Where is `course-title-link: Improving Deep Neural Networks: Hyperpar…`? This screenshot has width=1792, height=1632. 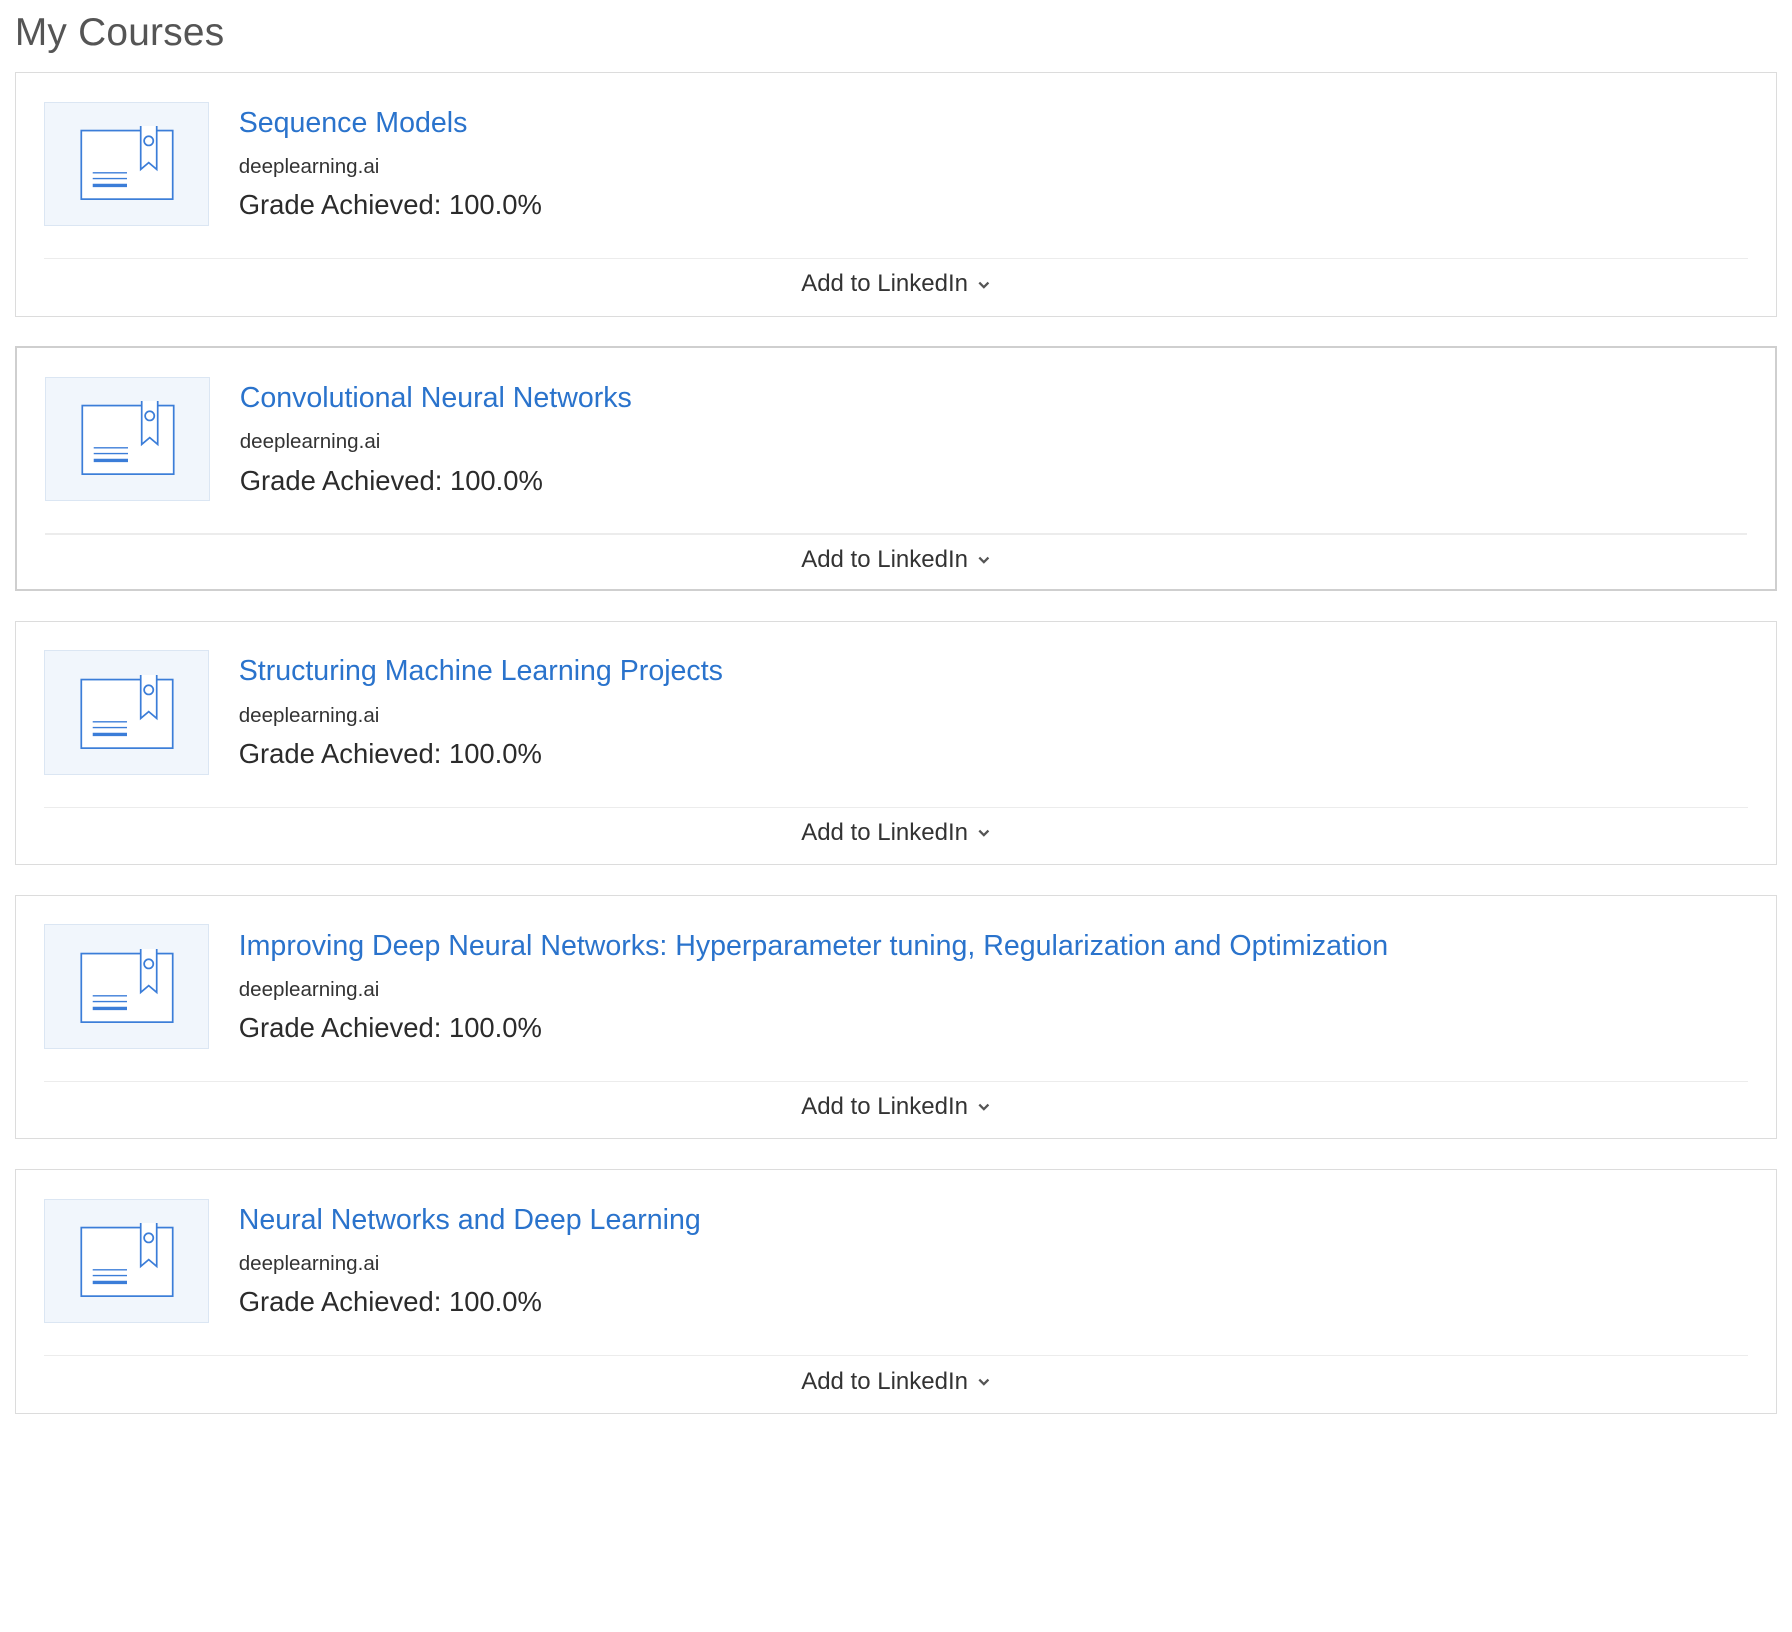 course-title-link: Improving Deep Neural Networks: Hyperpar… is located at coordinates (813, 946).